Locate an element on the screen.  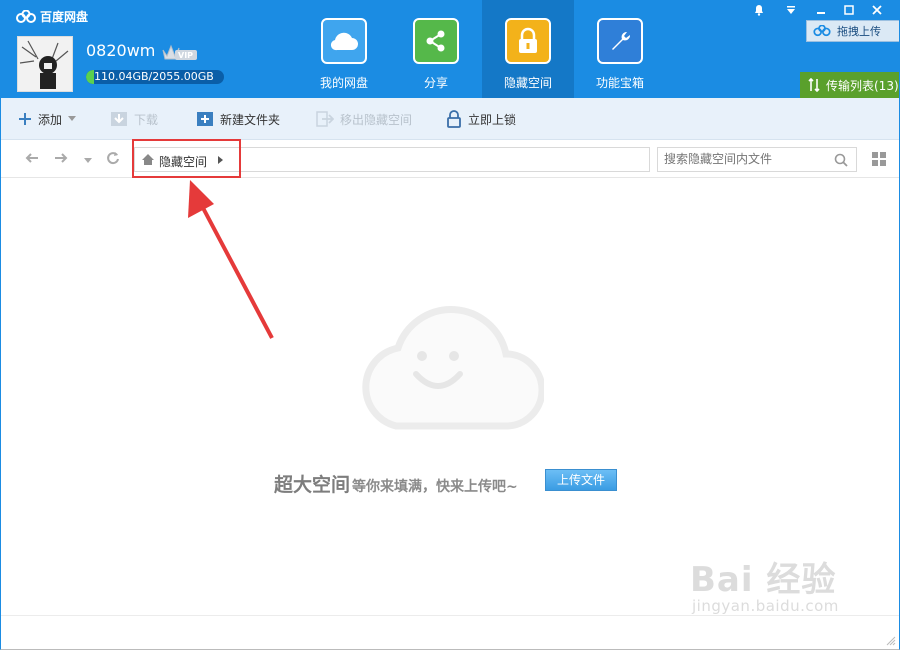
quota-text: 110.04GB/2055.00GB is located at coordinates (154, 76).